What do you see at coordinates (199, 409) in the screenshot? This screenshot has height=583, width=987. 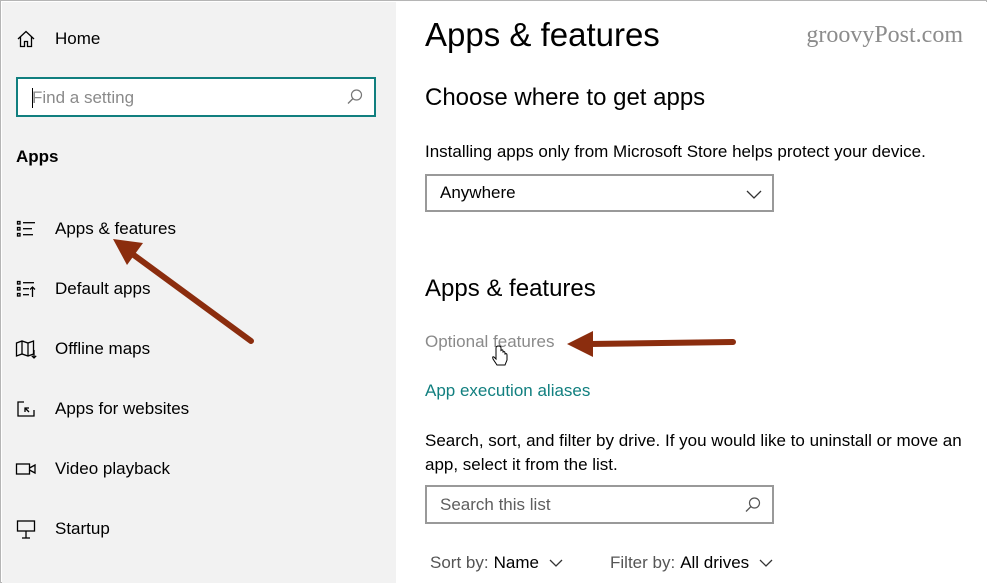 I see `sidebar-item-apps-for-websites: Apps for websites` at bounding box center [199, 409].